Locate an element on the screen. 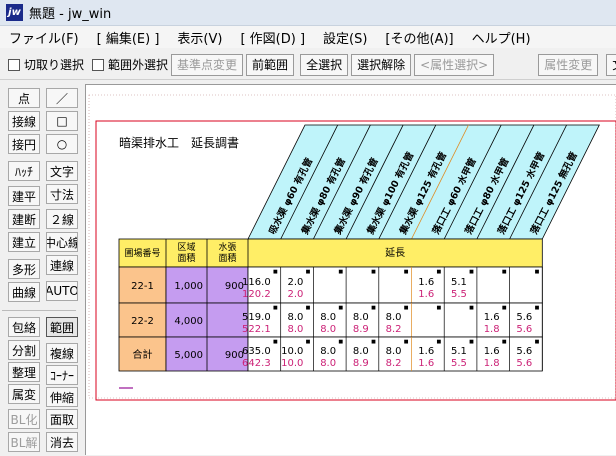  actual-length: 2.0 is located at coordinates (295, 294).